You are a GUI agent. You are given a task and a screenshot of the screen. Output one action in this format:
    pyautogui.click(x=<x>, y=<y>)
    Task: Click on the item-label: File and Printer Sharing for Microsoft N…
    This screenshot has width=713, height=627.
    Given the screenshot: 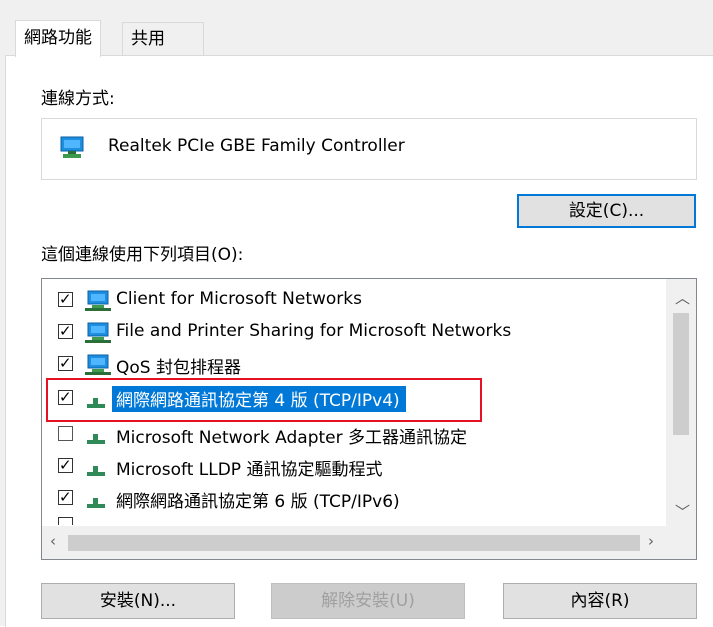 What is the action you would take?
    pyautogui.click(x=314, y=331)
    